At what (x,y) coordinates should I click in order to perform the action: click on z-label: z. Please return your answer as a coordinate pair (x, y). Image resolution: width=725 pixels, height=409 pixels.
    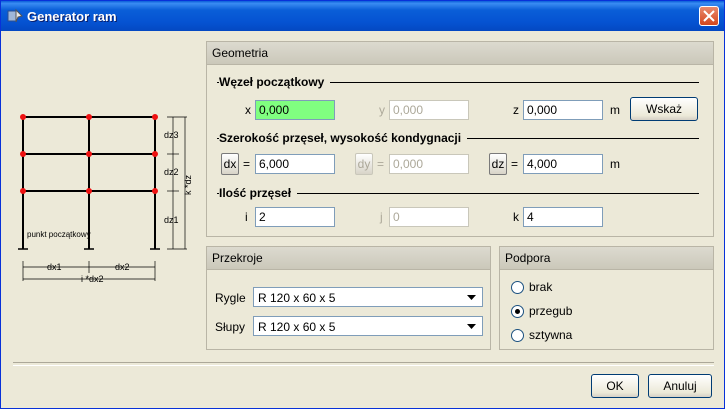
    Looking at the image, I should click on (516, 110).